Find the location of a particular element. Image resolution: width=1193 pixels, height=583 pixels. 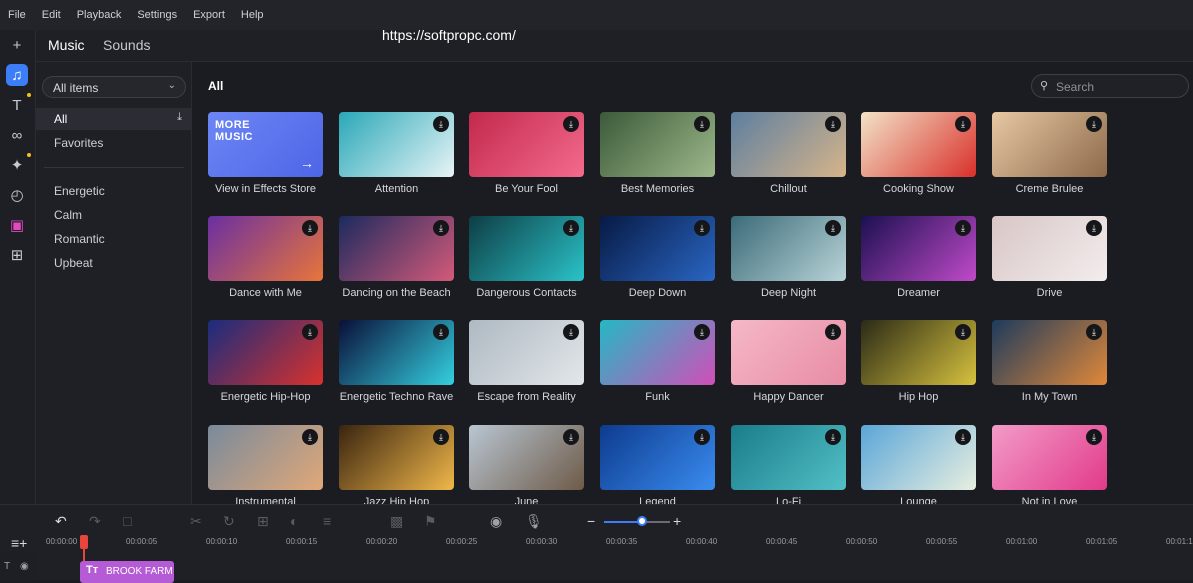

track-card: ⤓ Deep Down is located at coordinates (657, 258).